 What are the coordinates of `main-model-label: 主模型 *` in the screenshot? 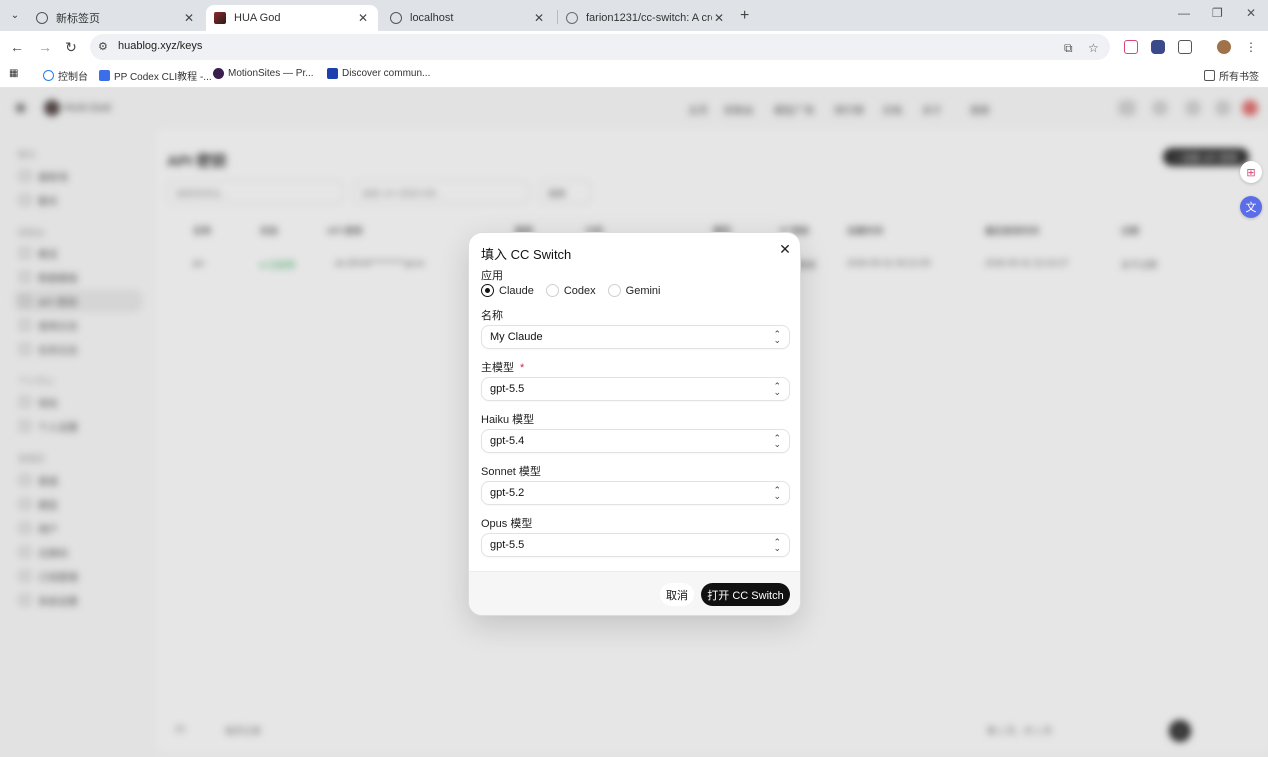 It's located at (502, 367).